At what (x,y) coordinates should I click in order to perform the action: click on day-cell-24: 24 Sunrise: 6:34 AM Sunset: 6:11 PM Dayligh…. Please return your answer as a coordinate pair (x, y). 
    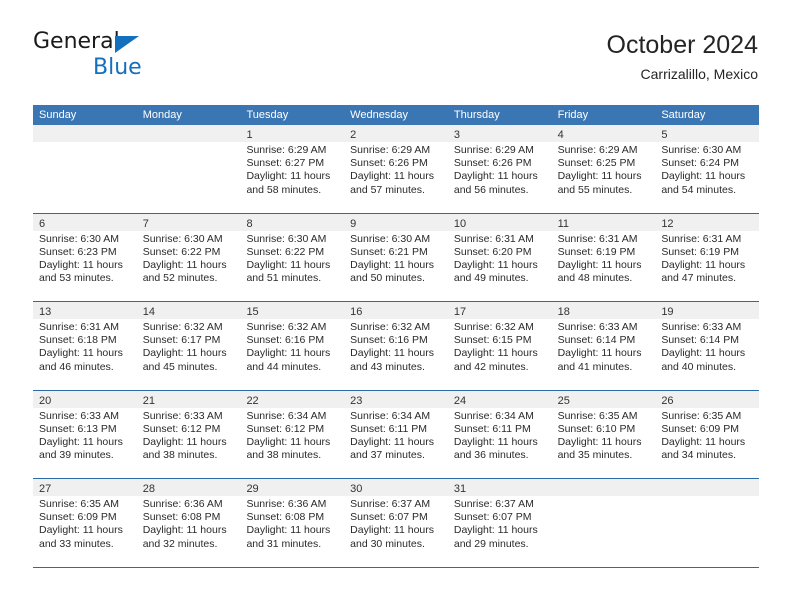
    Looking at the image, I should click on (499, 434).